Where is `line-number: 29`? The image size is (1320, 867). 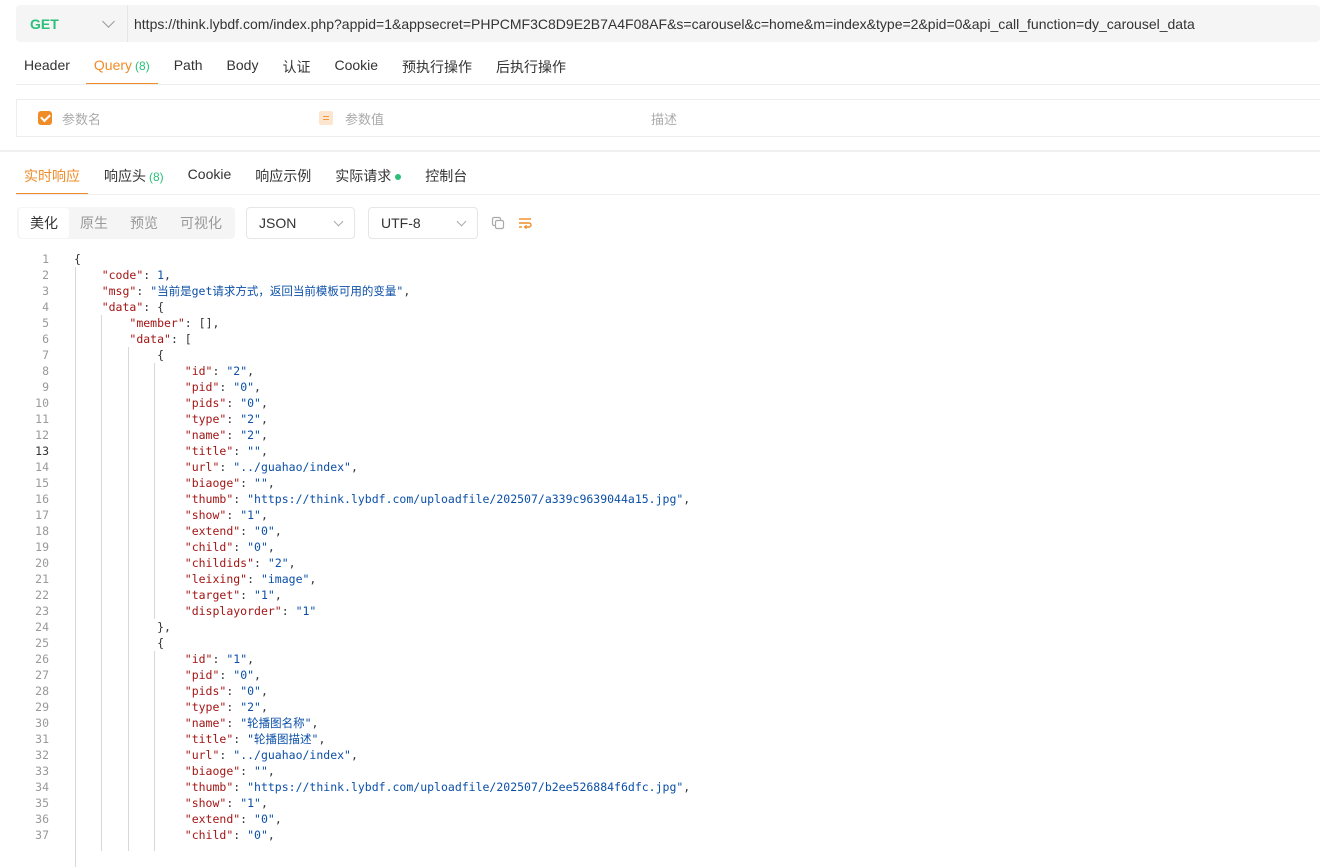
line-number: 29 is located at coordinates (42, 707).